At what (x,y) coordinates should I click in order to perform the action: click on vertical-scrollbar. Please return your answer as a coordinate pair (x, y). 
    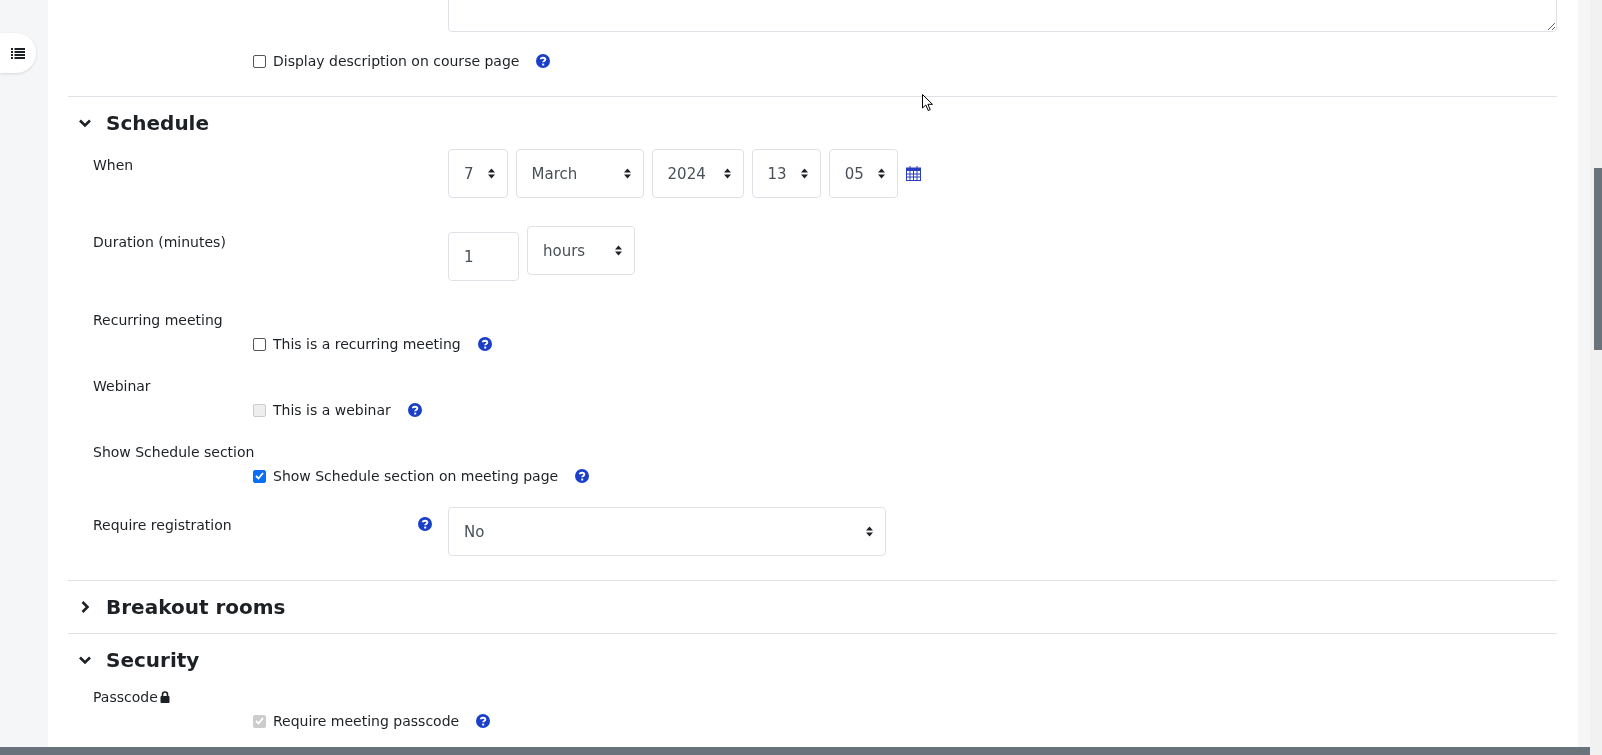
    Looking at the image, I should click on (1596, 377).